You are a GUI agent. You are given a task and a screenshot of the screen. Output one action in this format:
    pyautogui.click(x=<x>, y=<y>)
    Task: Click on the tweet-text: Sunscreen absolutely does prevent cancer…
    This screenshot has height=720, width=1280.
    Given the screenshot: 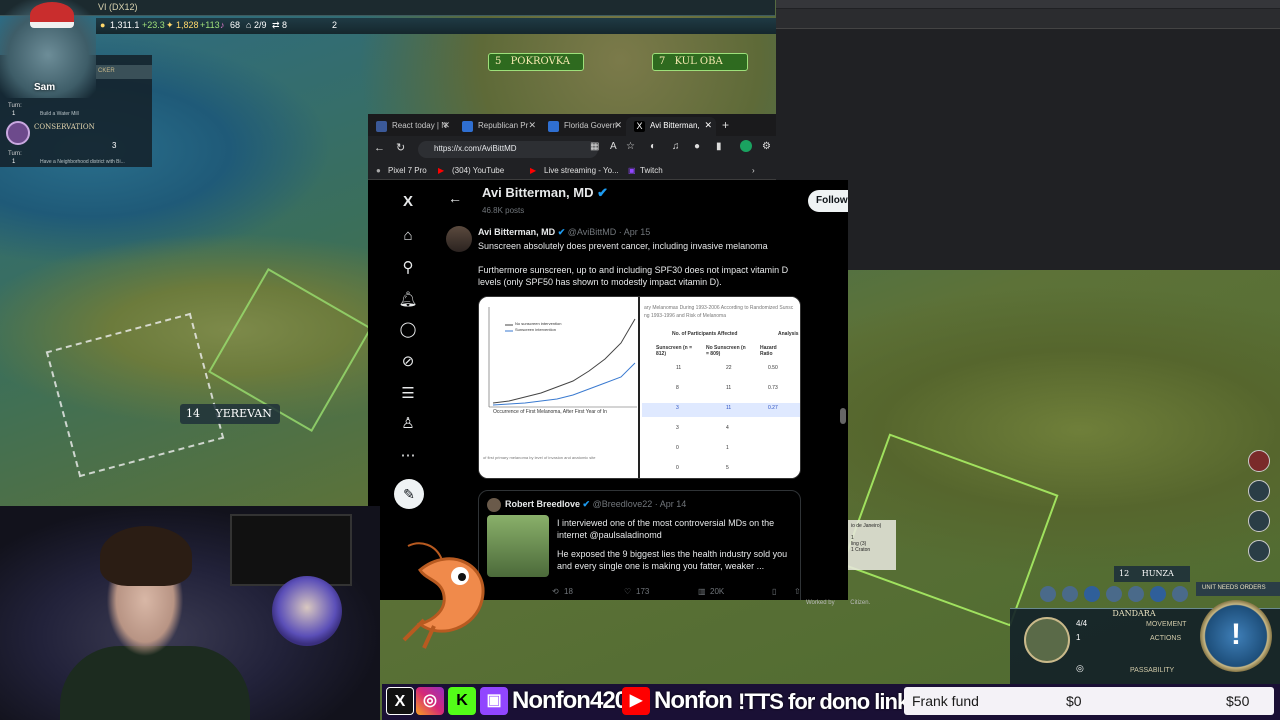 What is the action you would take?
    pyautogui.click(x=623, y=246)
    